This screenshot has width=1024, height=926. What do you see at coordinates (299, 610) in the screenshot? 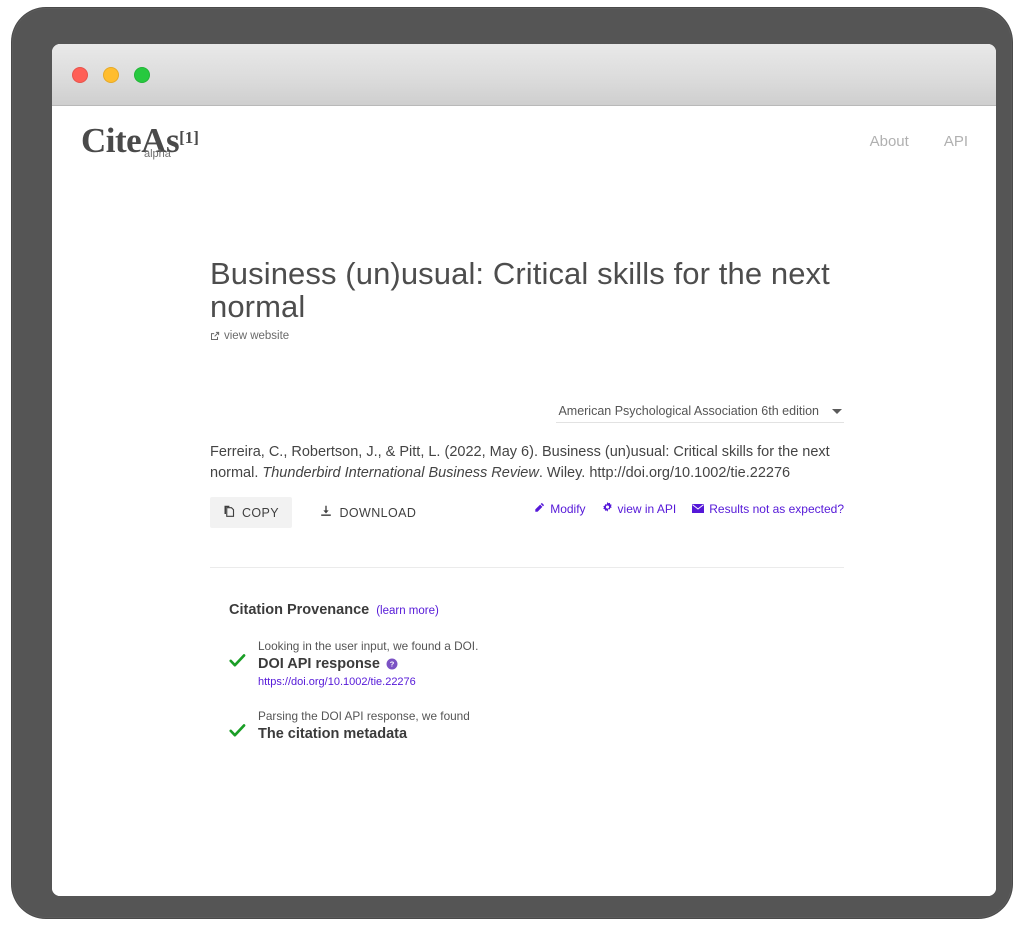
I see `provenance-title: Citation Provenance` at bounding box center [299, 610].